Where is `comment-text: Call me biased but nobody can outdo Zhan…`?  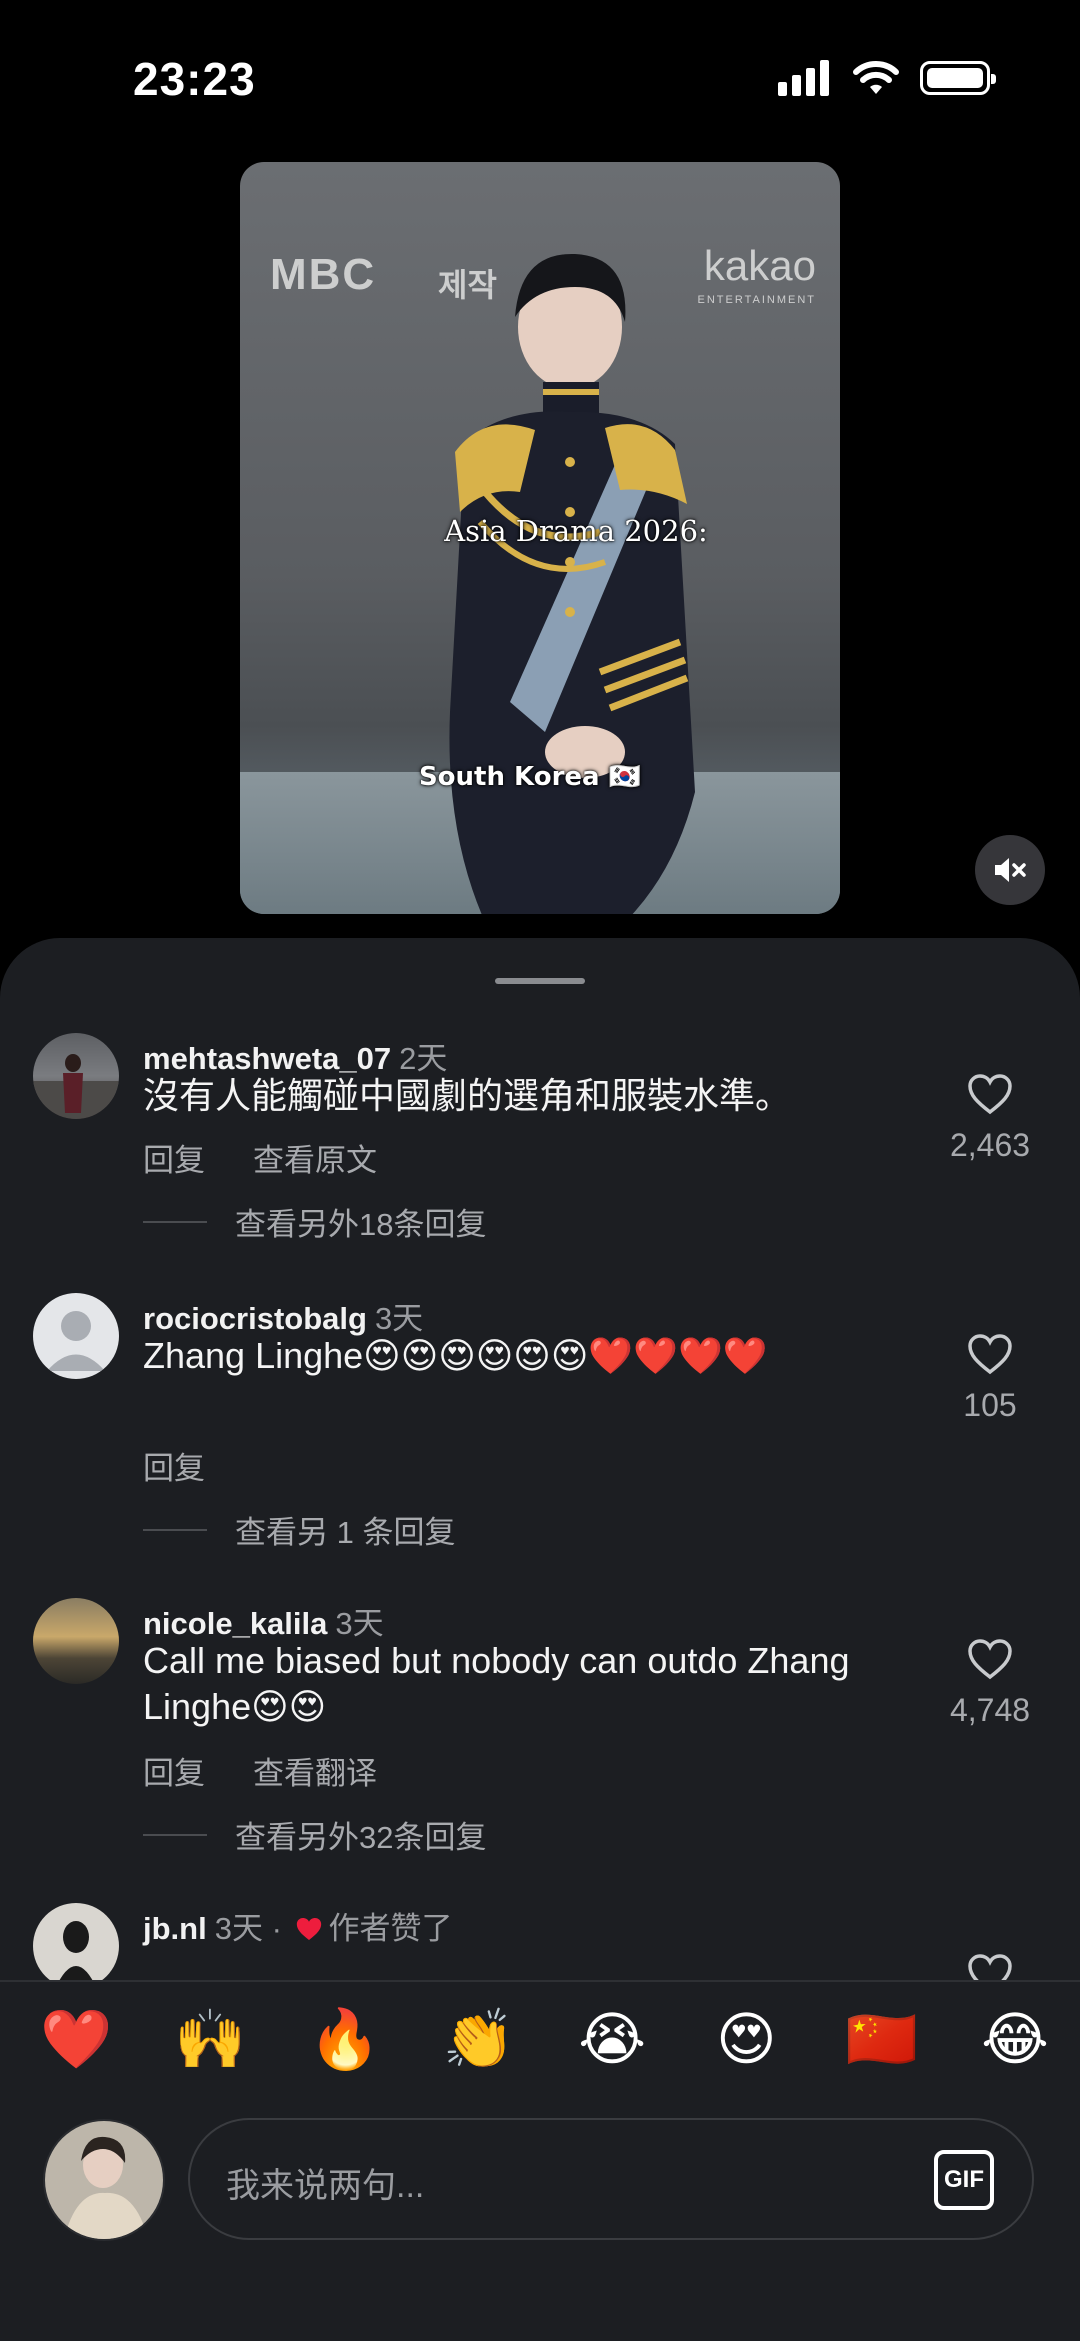
comment-text: Call me biased but nobody can outdo Zhan… is located at coordinates (496, 1683).